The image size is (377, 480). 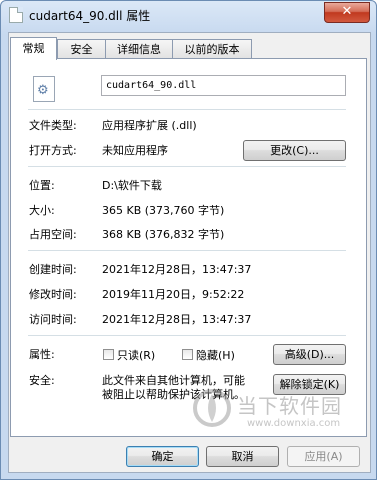 What do you see at coordinates (53, 150) in the screenshot?
I see `open-with-label: 打开方式:` at bounding box center [53, 150].